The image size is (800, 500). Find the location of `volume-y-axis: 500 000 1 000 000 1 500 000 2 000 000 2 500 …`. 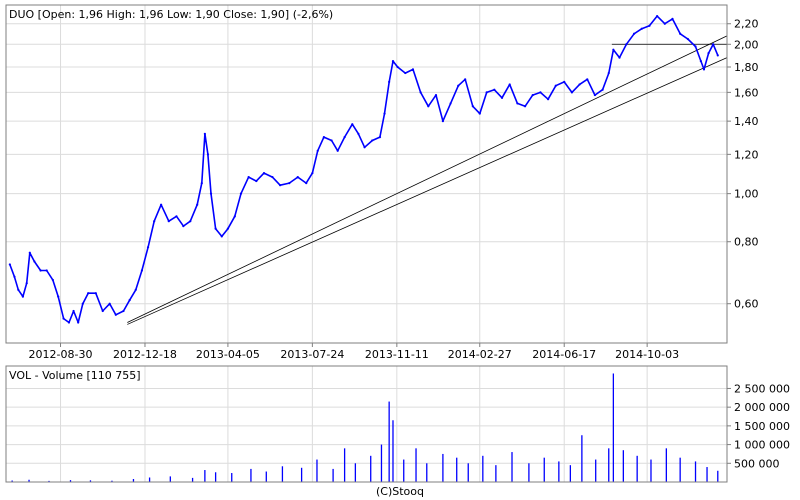

volume-y-axis: 500 000 1 000 000 1 500 000 2 000 000 2 500 … is located at coordinates (758, 426).